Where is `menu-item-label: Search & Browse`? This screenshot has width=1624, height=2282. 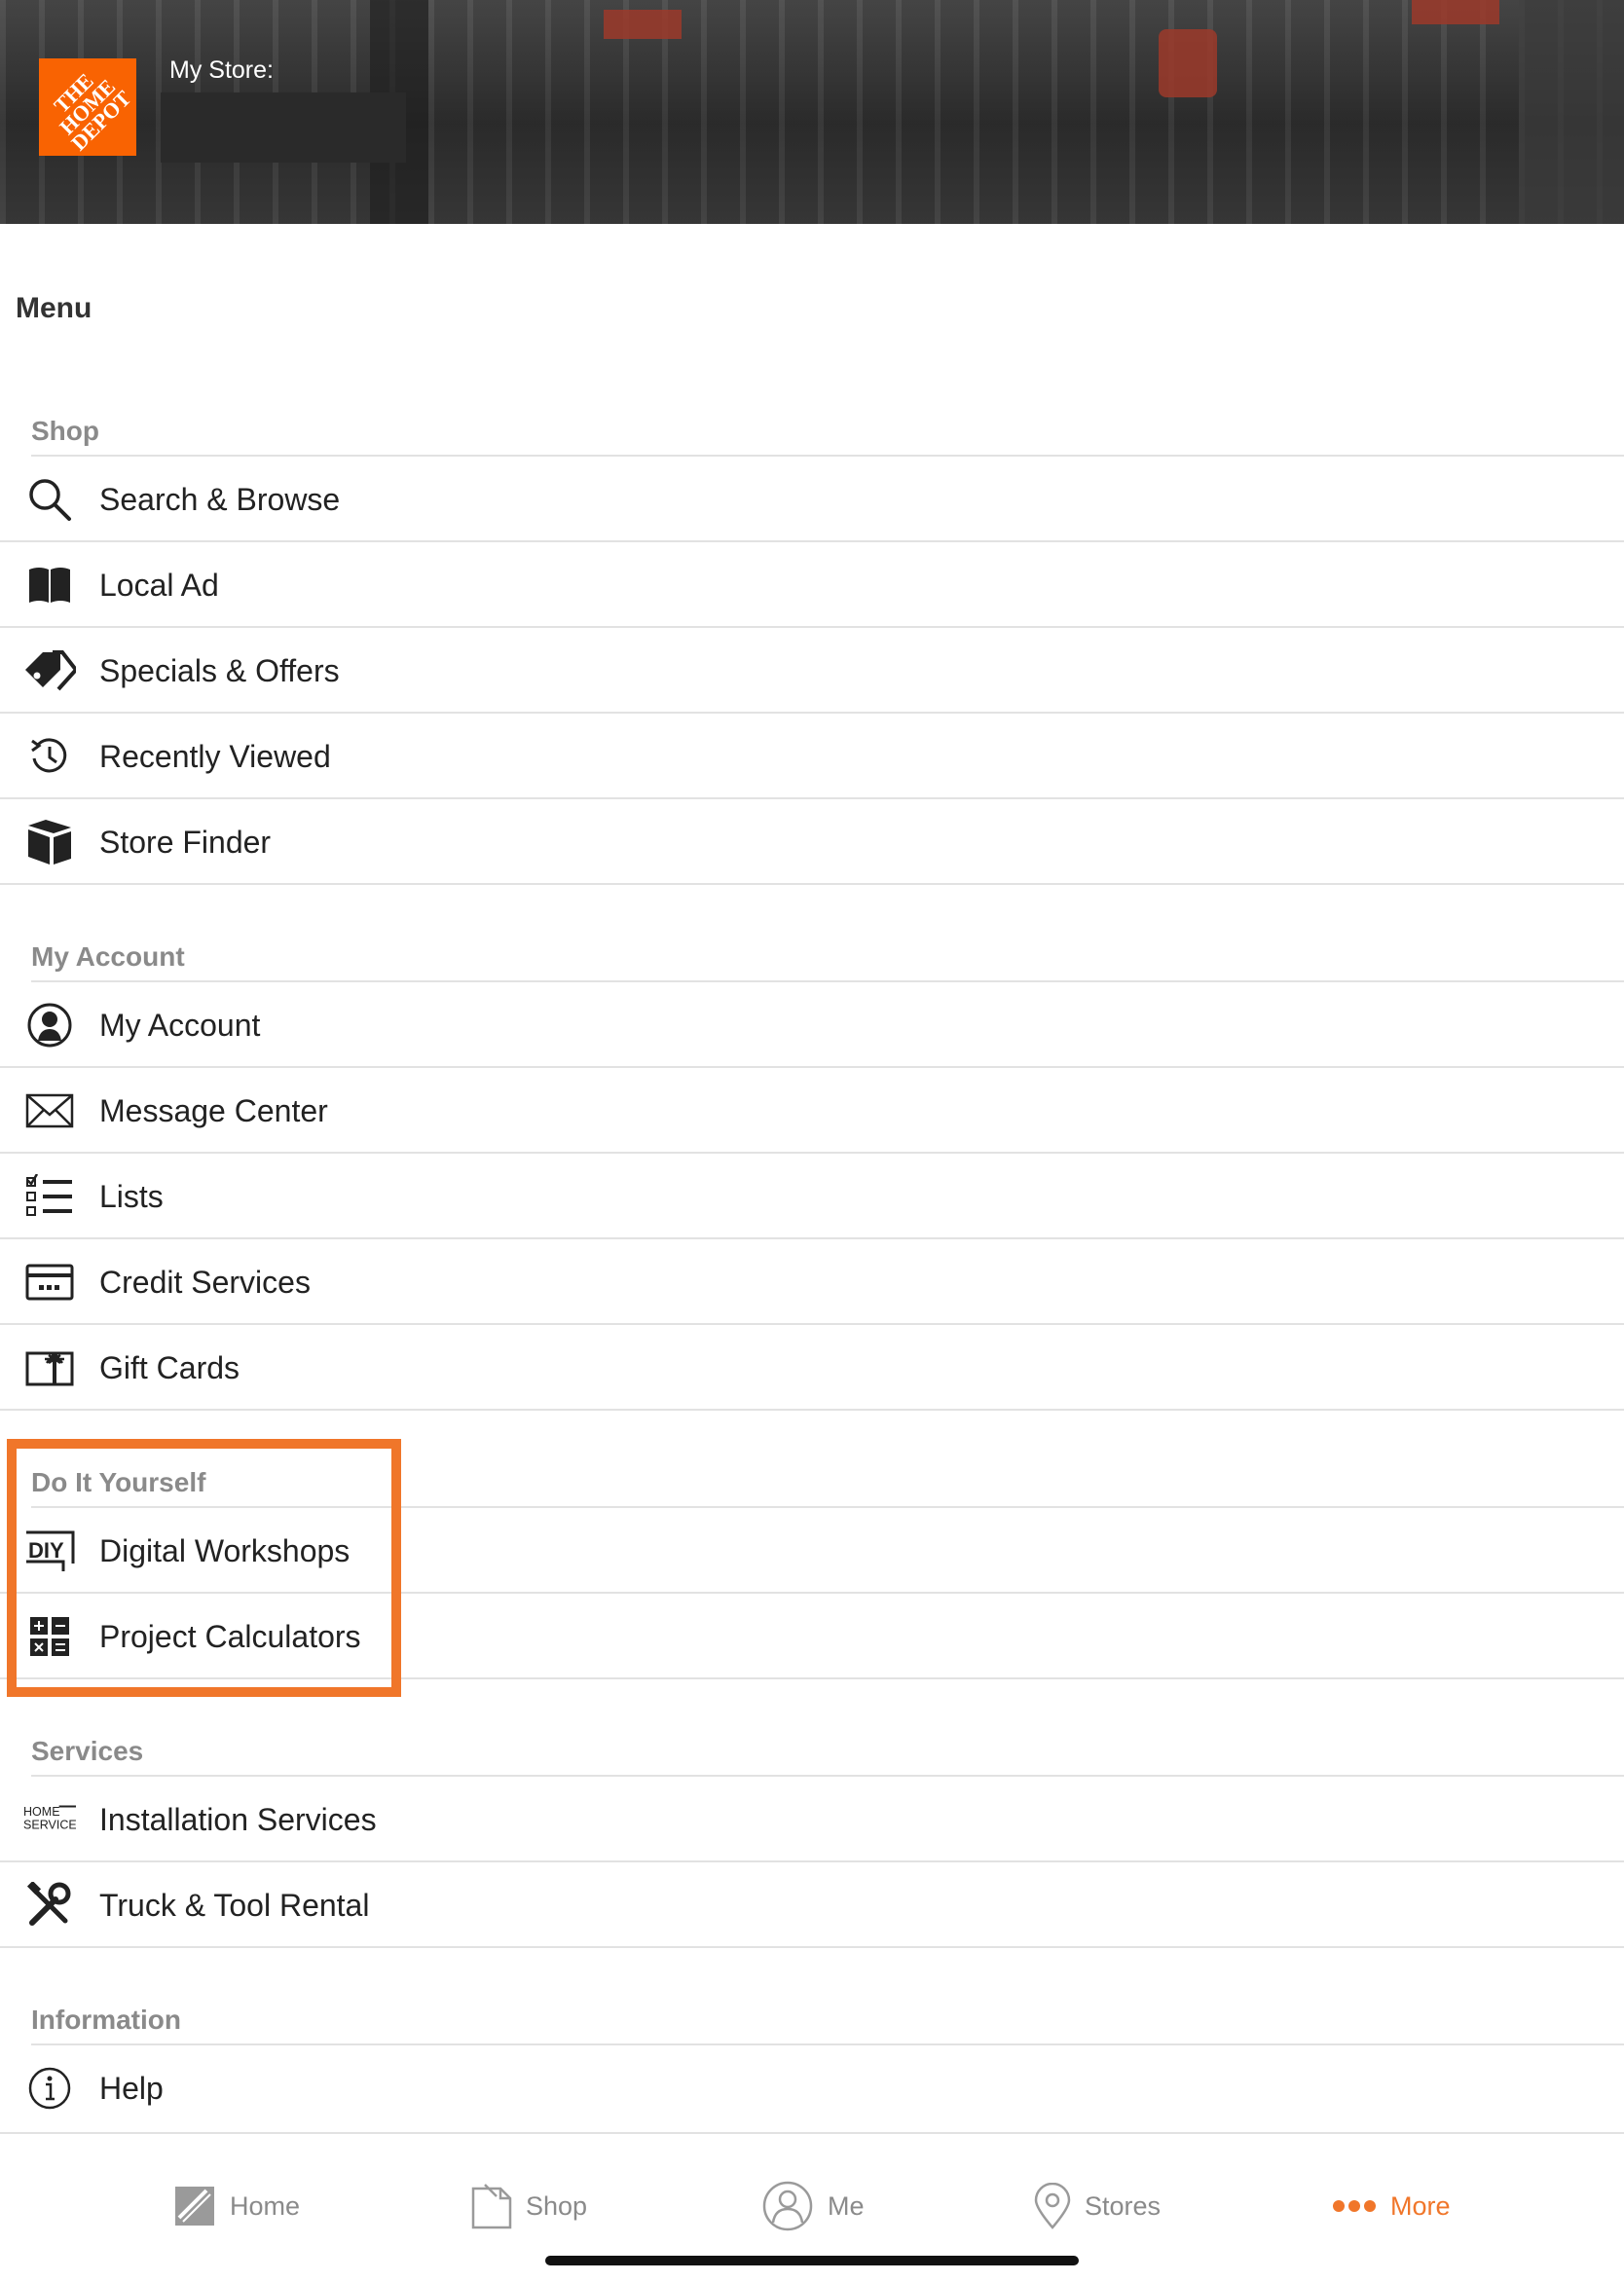 menu-item-label: Search & Browse is located at coordinates (220, 499).